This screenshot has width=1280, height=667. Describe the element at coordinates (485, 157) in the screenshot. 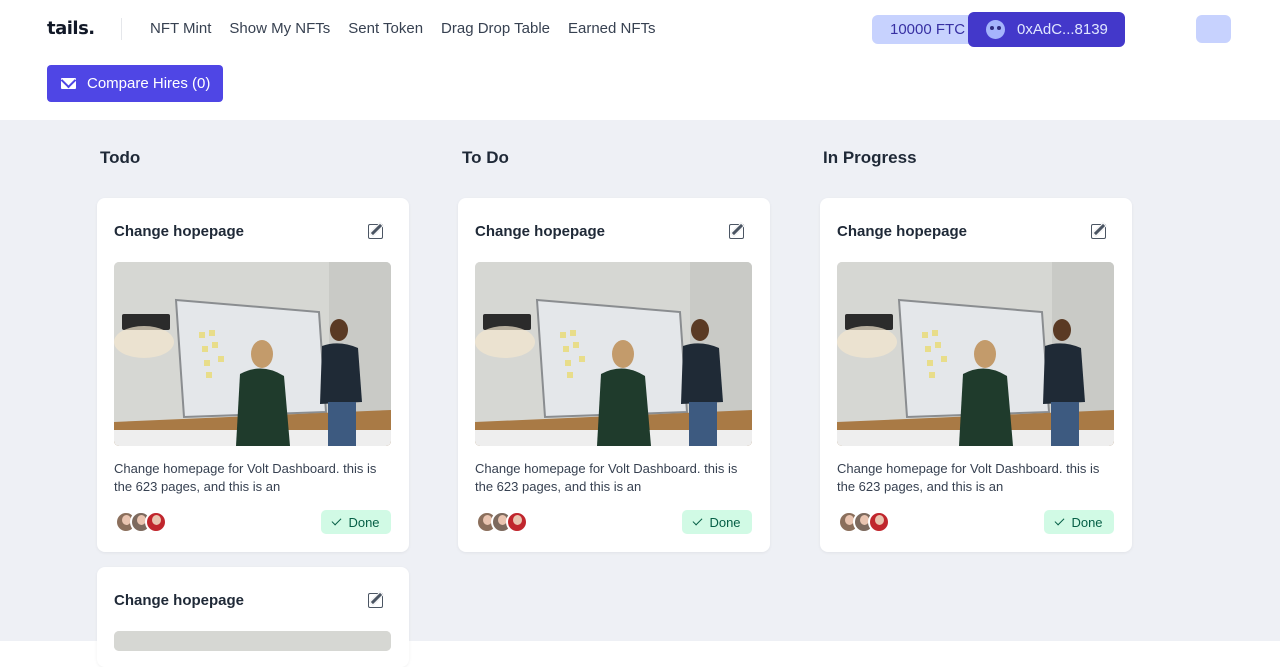

I see `column-title-to-do: To Do` at that location.